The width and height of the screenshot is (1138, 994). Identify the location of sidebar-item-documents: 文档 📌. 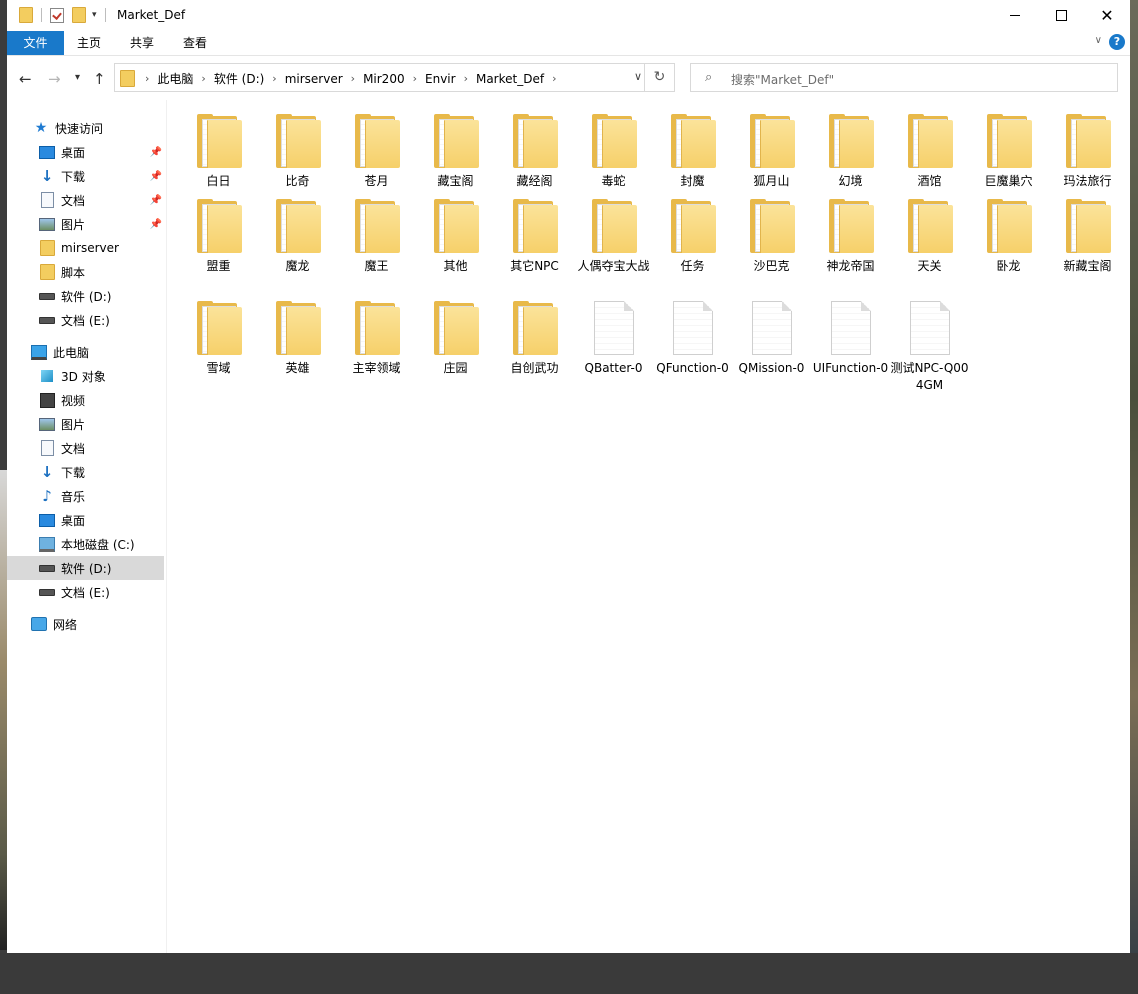
(85, 200).